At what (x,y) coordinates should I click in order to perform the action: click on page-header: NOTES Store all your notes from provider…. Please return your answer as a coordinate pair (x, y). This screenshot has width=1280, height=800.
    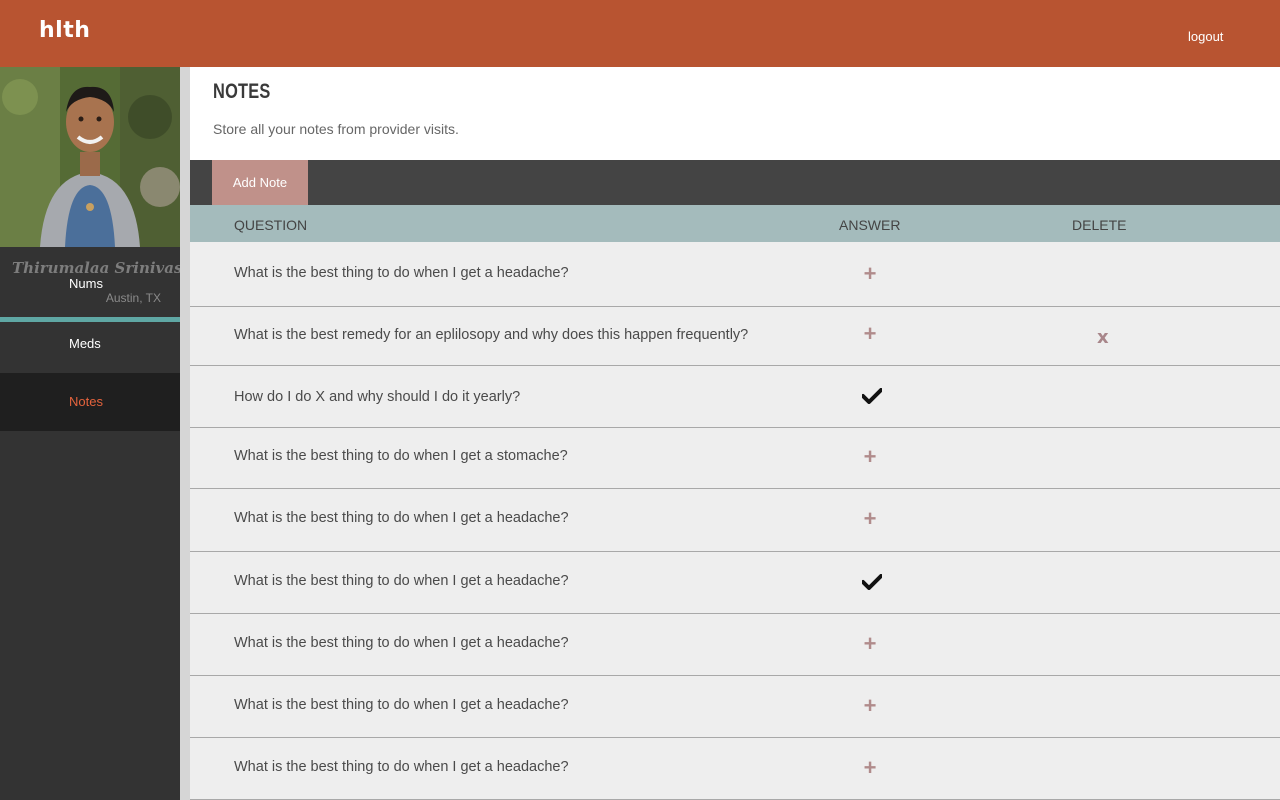
    Looking at the image, I should click on (735, 113).